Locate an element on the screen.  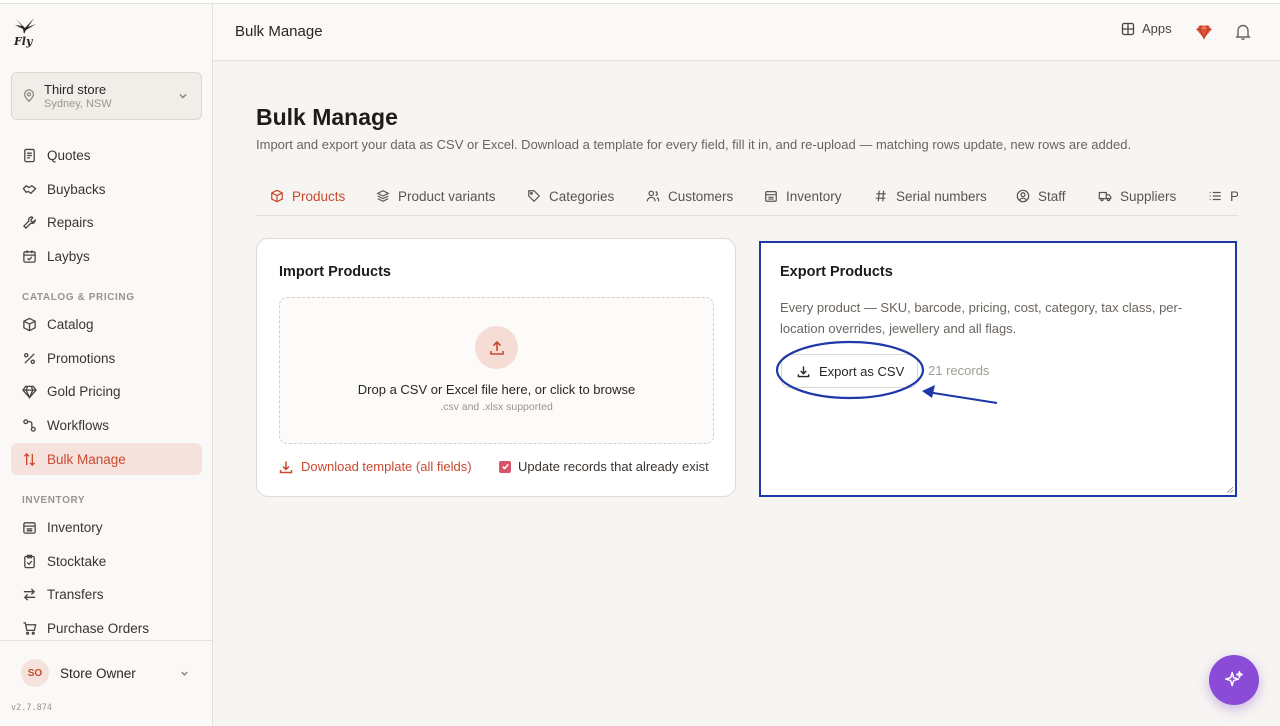
sidebar-item-workflows: Workflows is located at coordinates (106, 425).